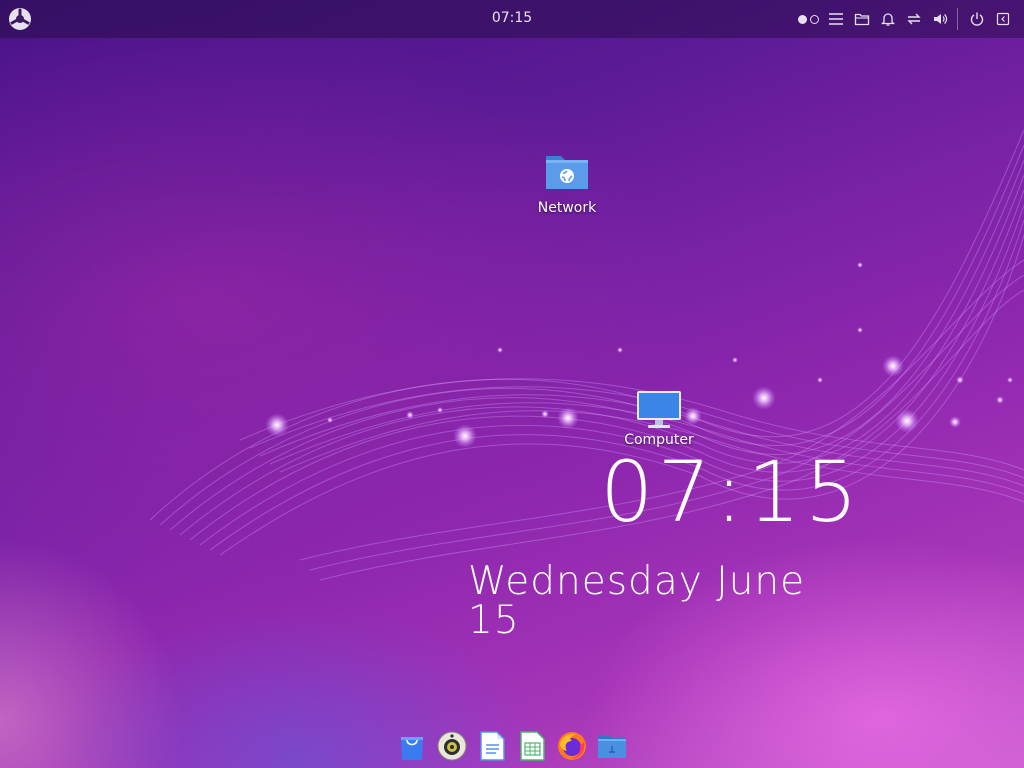 Image resolution: width=1024 pixels, height=768 pixels. I want to click on network-transfer-icon, so click(914, 19).